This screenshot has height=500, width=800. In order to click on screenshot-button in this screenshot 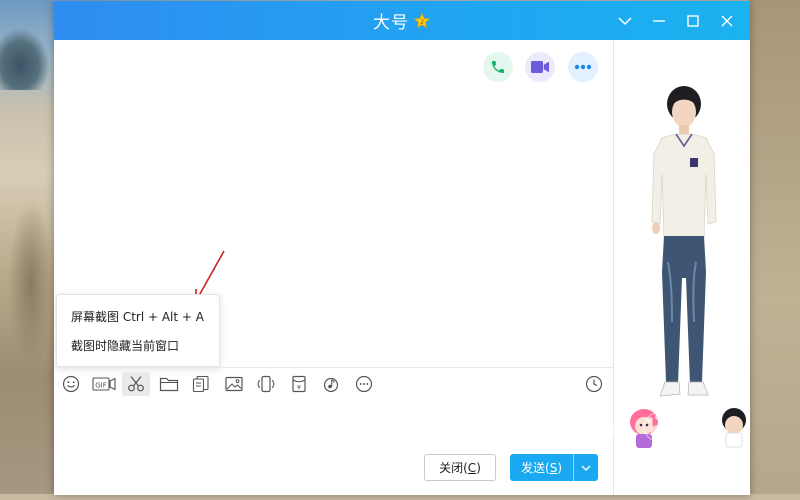, I will do `click(136, 384)`.